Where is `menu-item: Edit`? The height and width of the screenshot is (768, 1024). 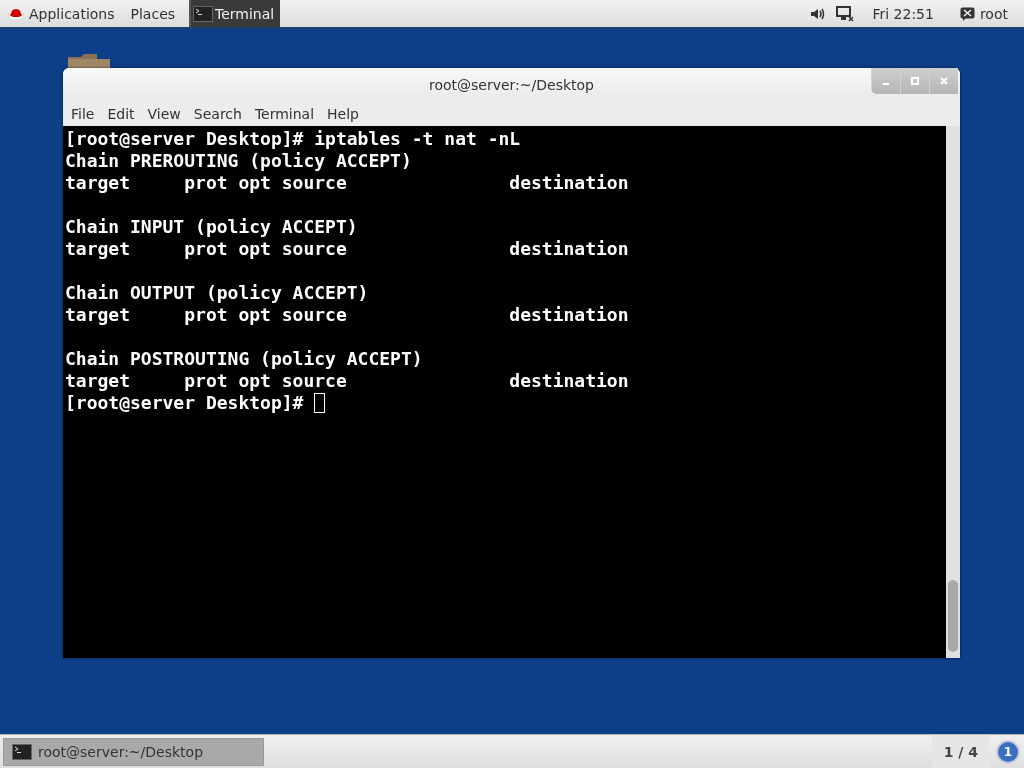 menu-item: Edit is located at coordinates (121, 114).